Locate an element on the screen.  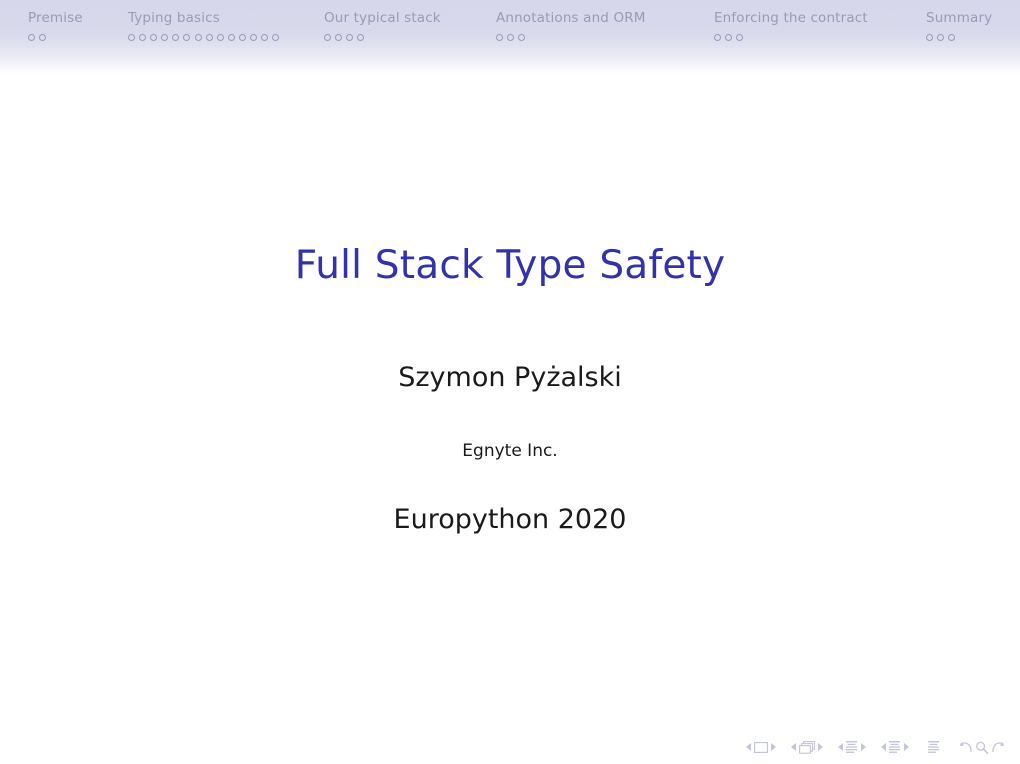
nav-section-summary: Summary is located at coordinates (973, 21).